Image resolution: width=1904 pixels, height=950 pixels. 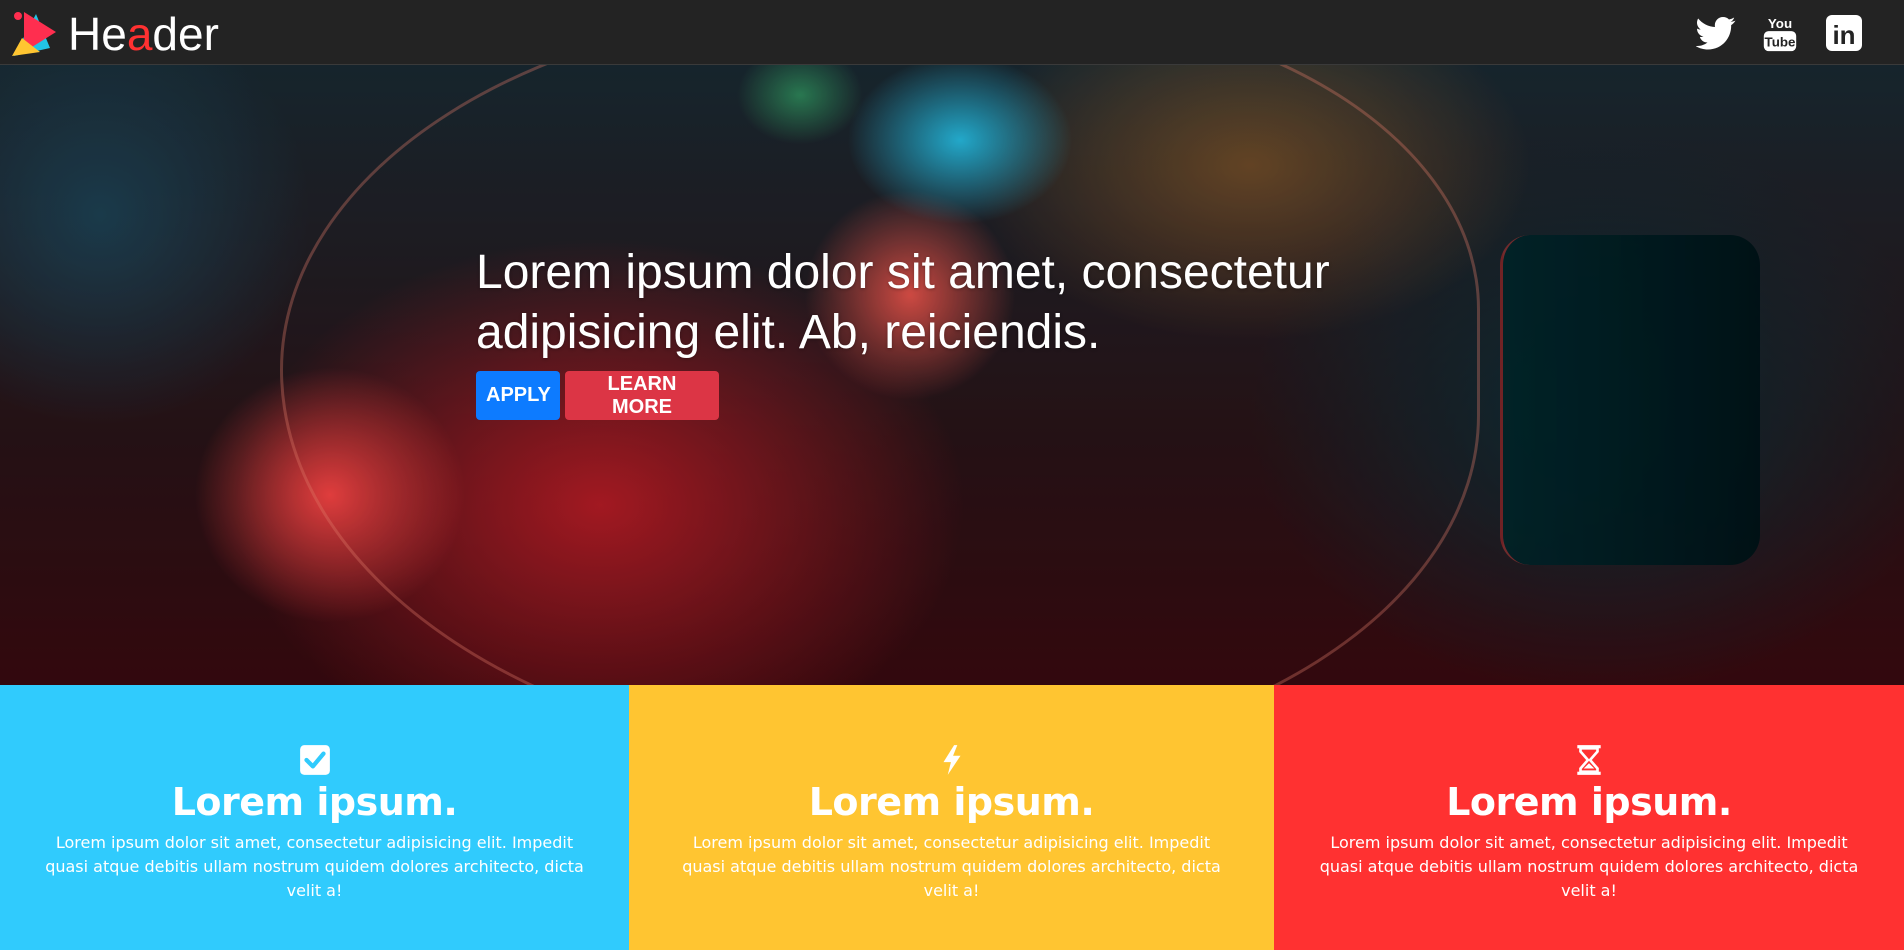 What do you see at coordinates (956, 395) in the screenshot?
I see `hero-buttons: APPLY LEARN MORE` at bounding box center [956, 395].